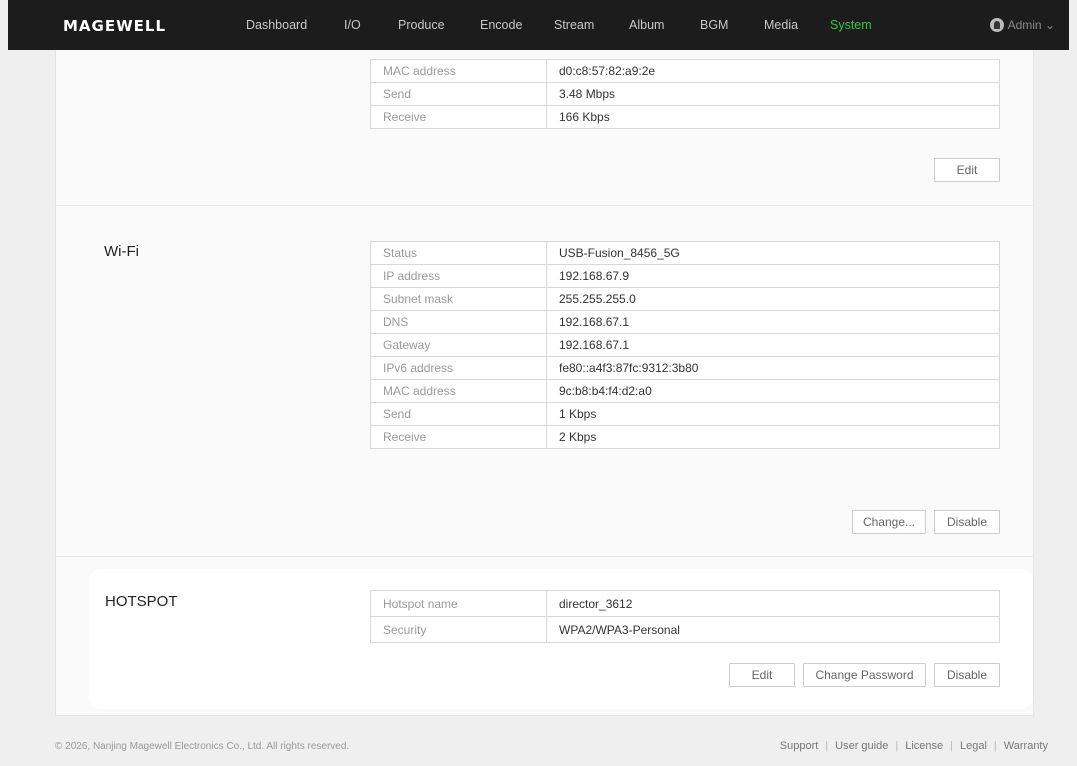  I want to click on table-row: Hotspot name director_3612, so click(685, 603).